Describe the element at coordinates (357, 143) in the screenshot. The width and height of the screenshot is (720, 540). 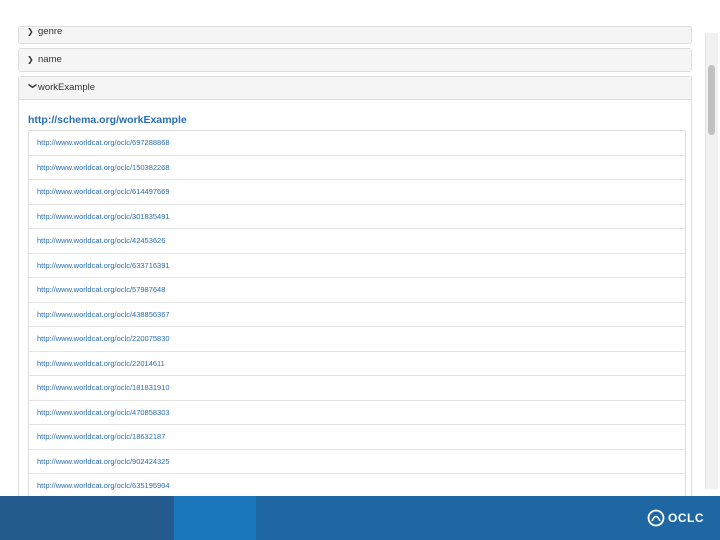
I see `value-row: http://www.worldcat.org/oclc/697288868` at that location.